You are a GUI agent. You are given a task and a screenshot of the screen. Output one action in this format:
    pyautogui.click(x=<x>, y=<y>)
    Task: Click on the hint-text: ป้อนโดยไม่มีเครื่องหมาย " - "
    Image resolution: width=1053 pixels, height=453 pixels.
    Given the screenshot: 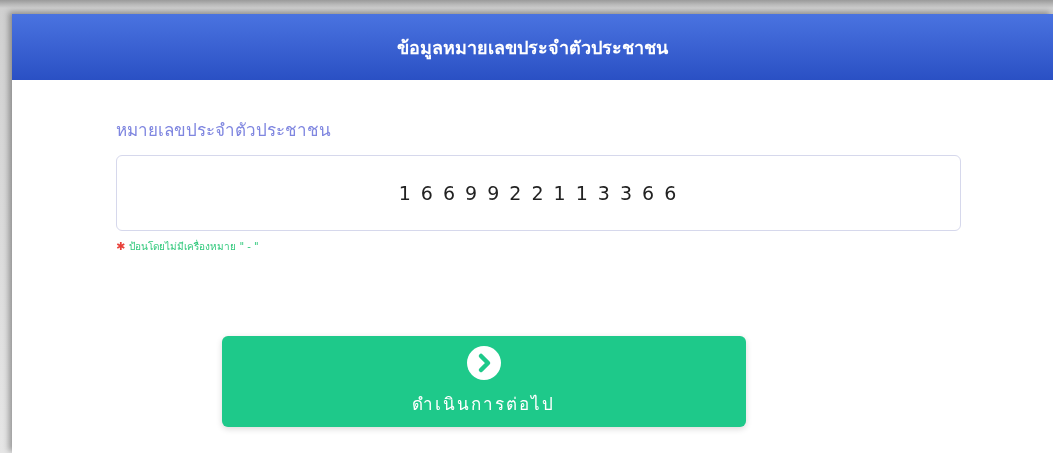 What is the action you would take?
    pyautogui.click(x=194, y=246)
    